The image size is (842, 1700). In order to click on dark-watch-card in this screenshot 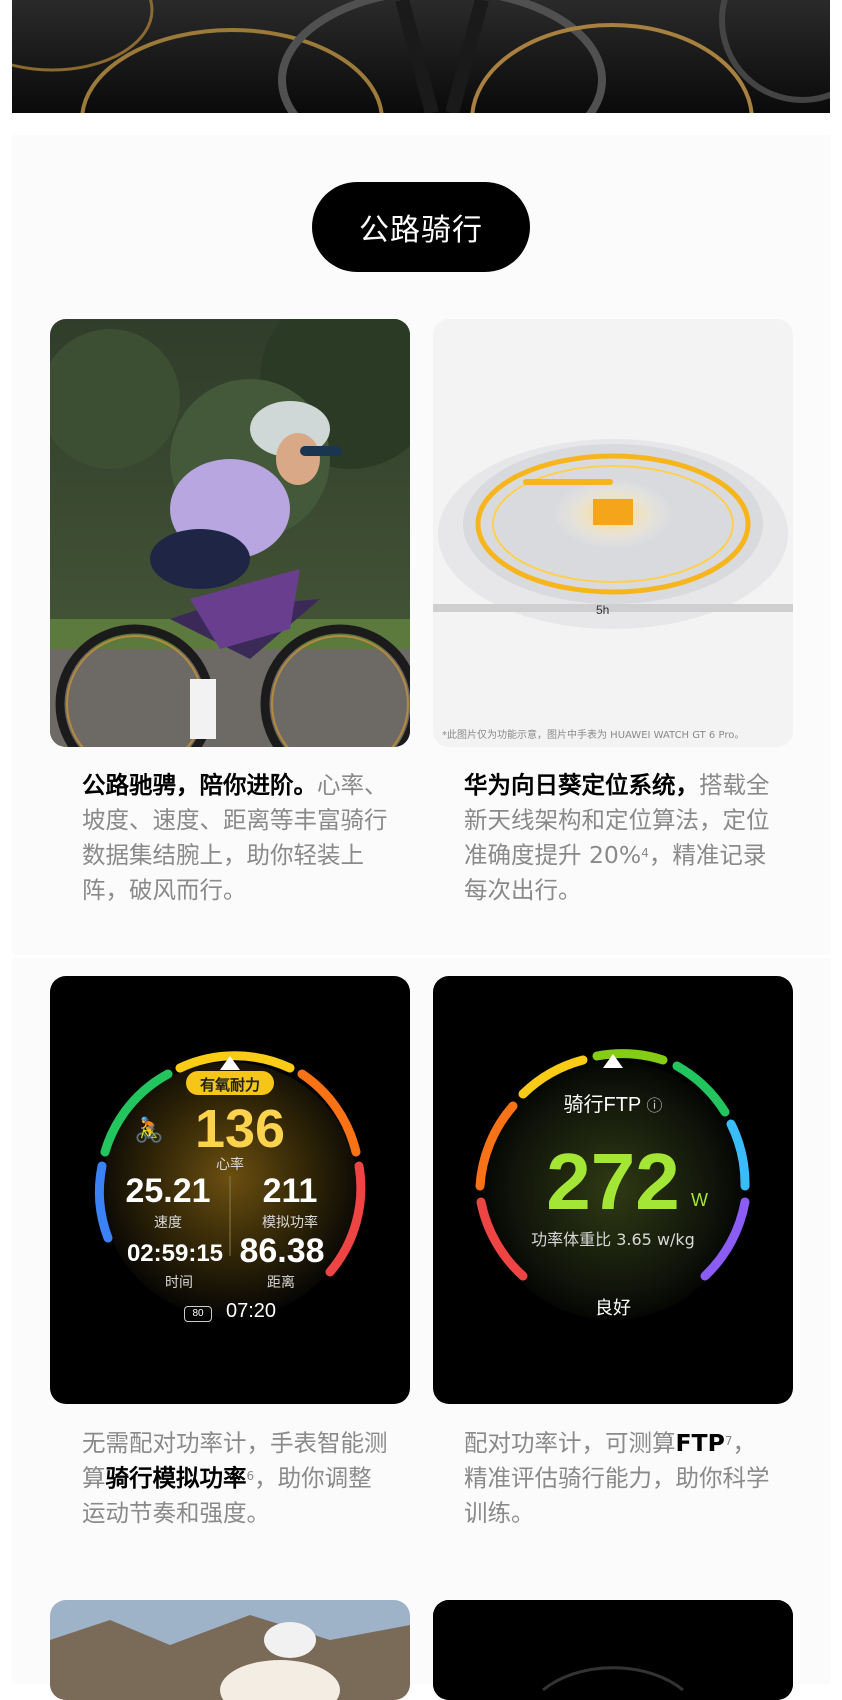, I will do `click(613, 1650)`.